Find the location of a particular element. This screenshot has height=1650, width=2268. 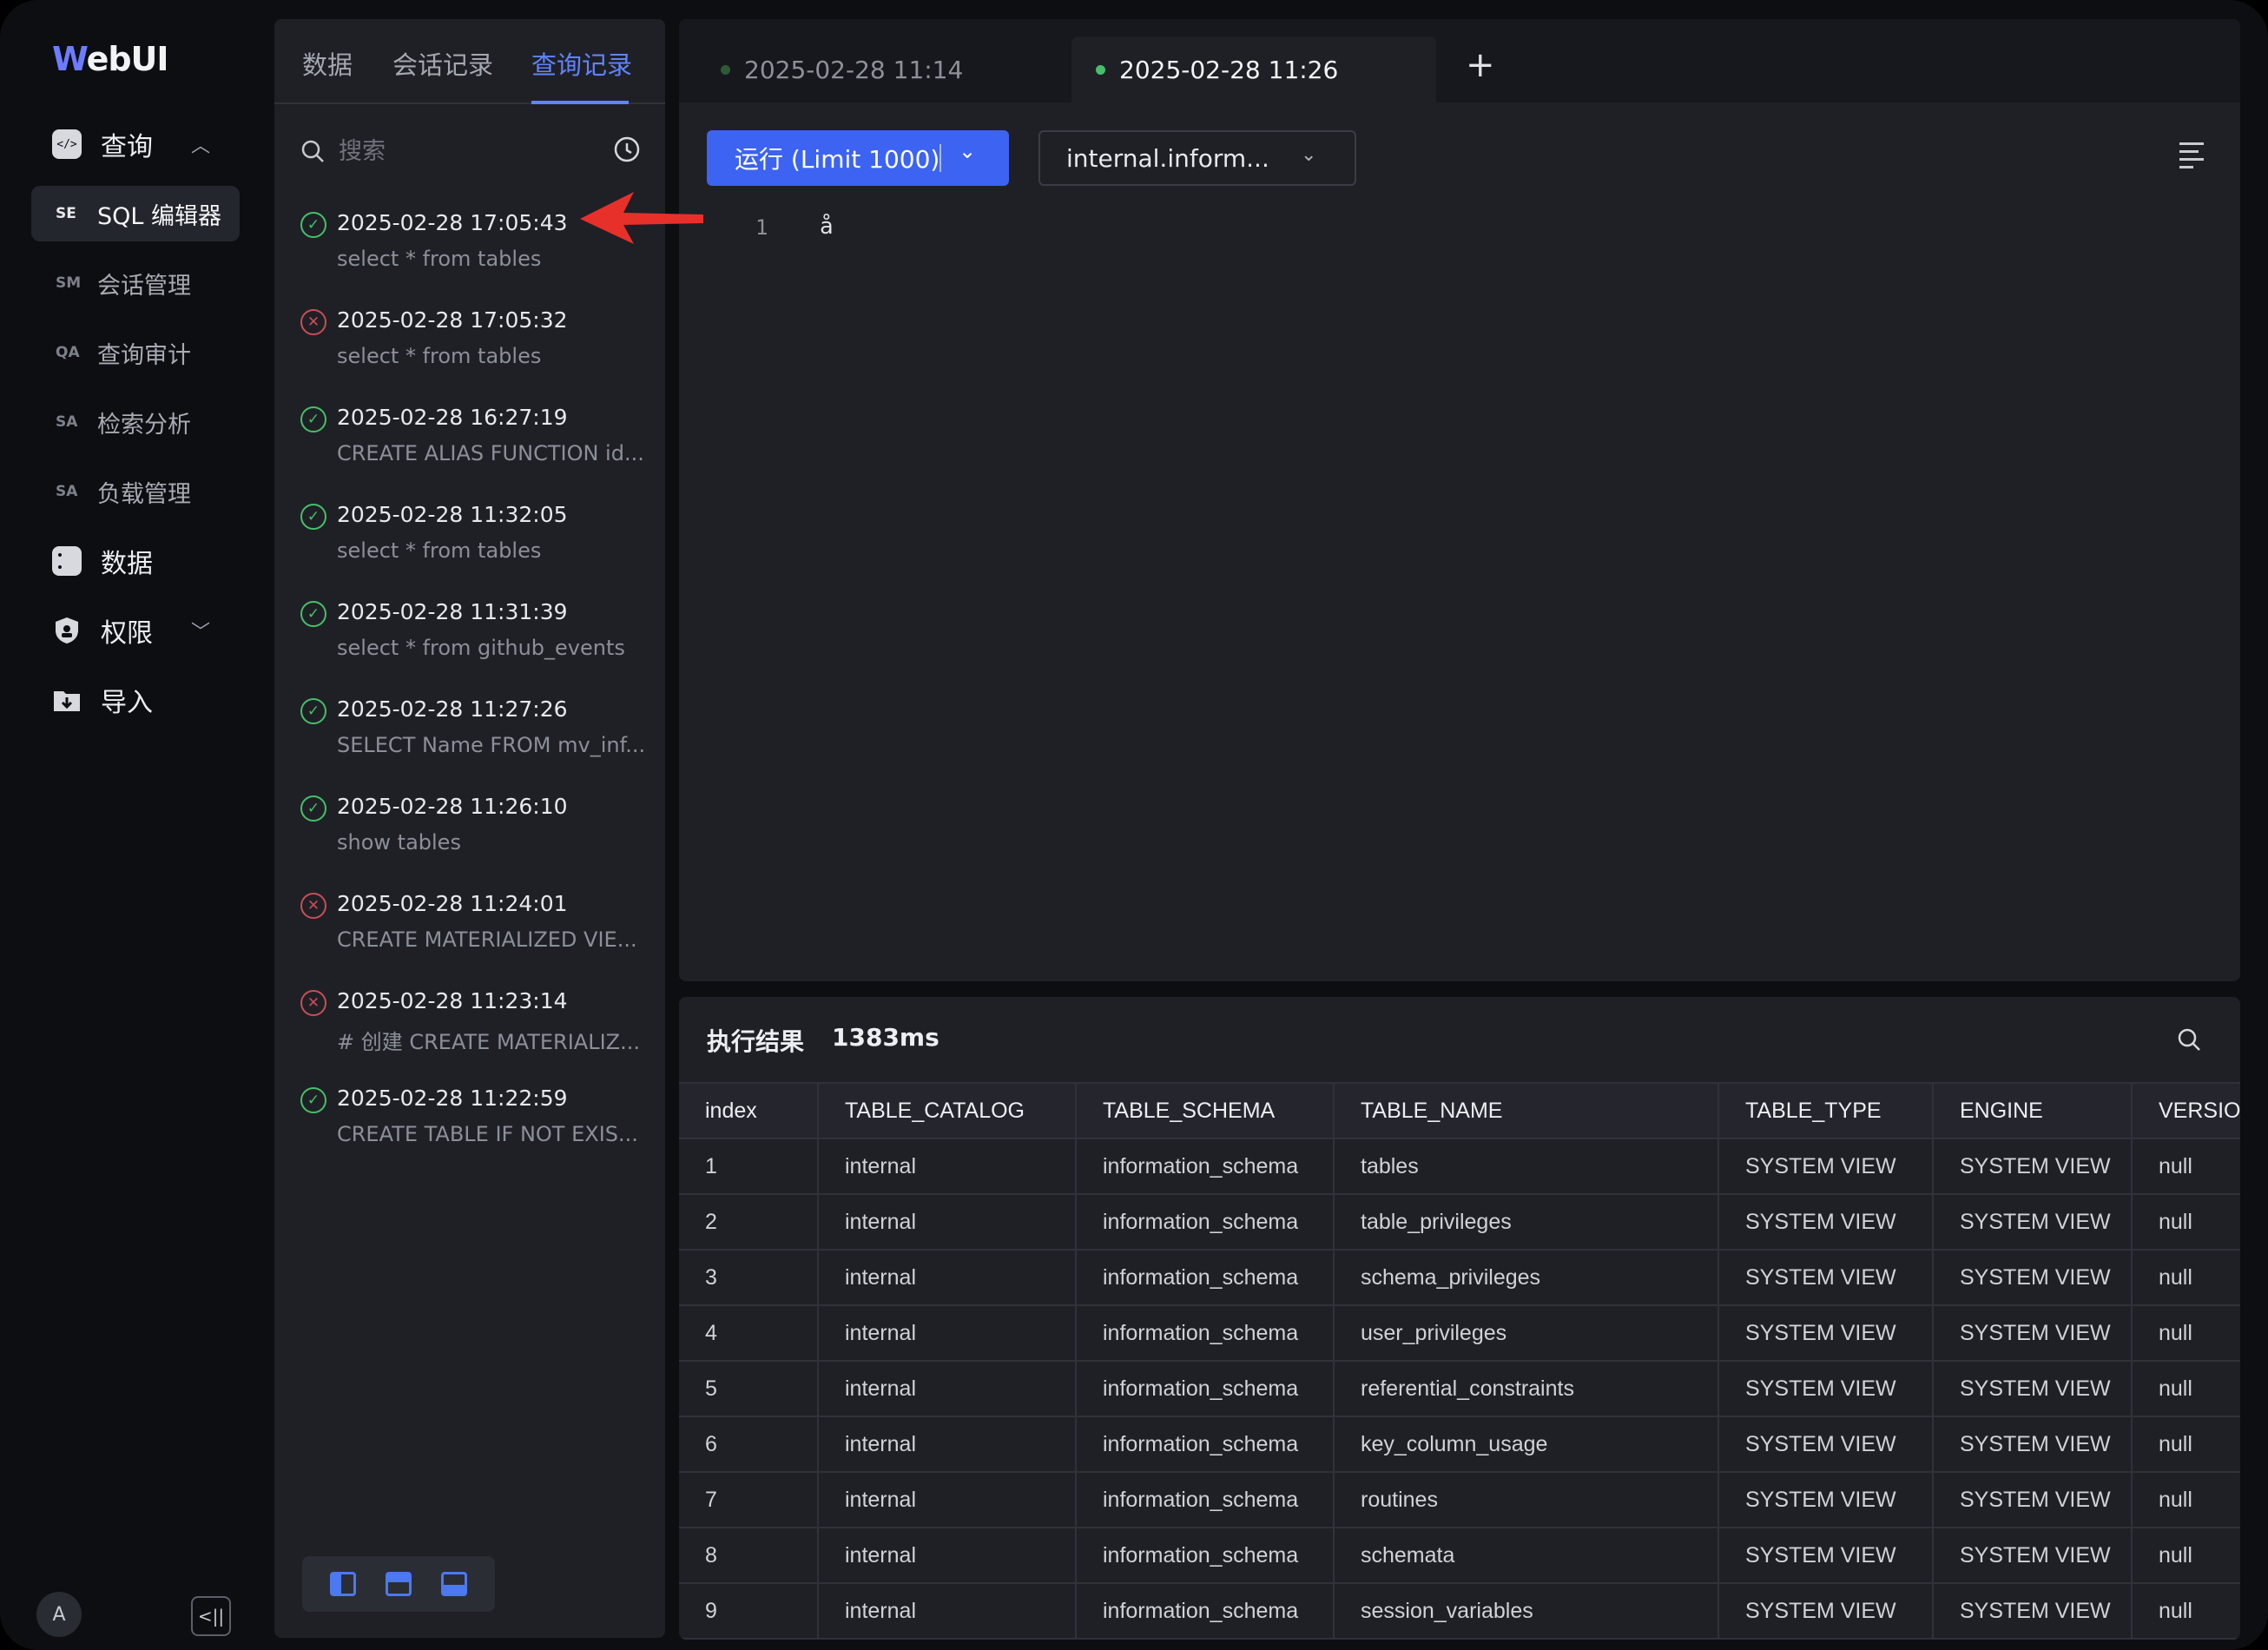

table-cell: user_privileges is located at coordinates (1526, 1333).